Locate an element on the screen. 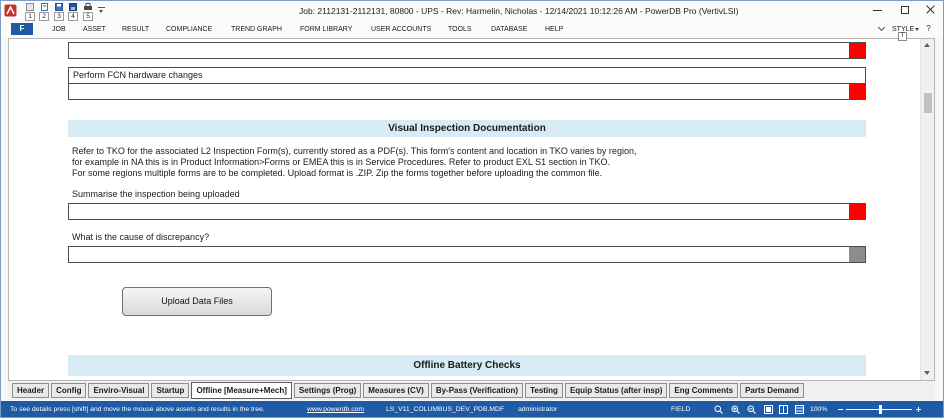  menu-result: RESULT is located at coordinates (135, 29).